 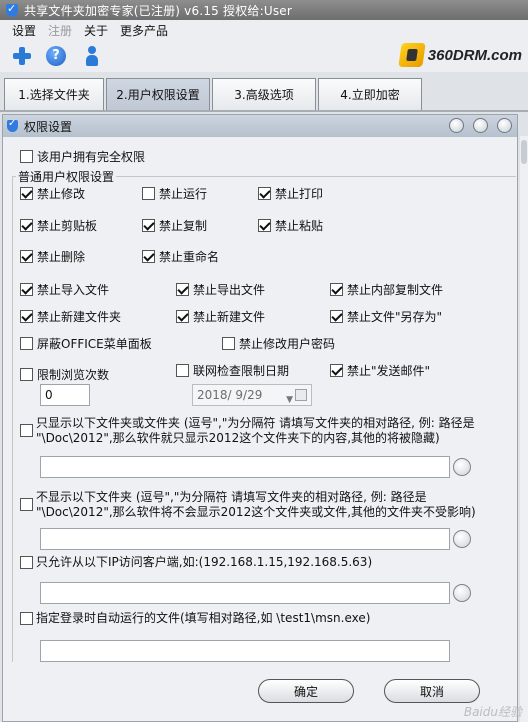 I want to click on no-import-checkbox: 禁止导入文件, so click(x=64, y=289).